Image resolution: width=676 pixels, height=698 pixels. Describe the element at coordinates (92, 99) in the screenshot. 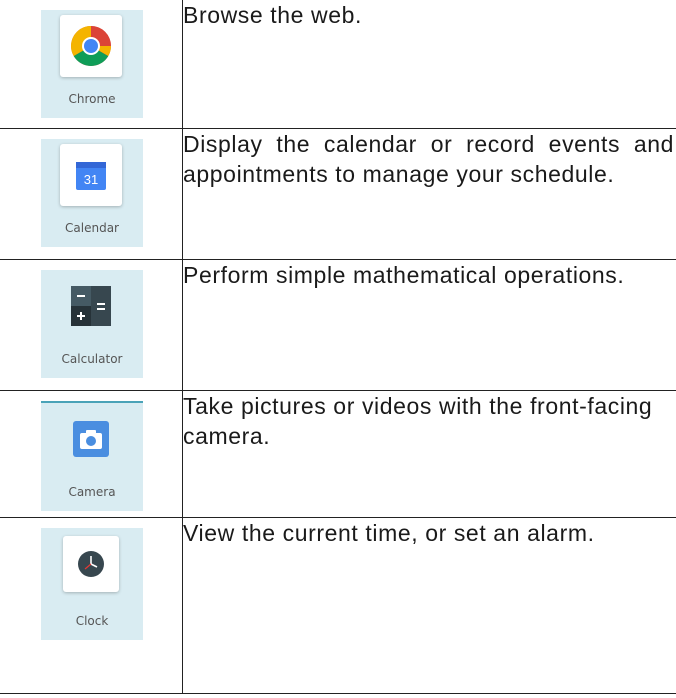

I see `app-label: Chrome` at that location.